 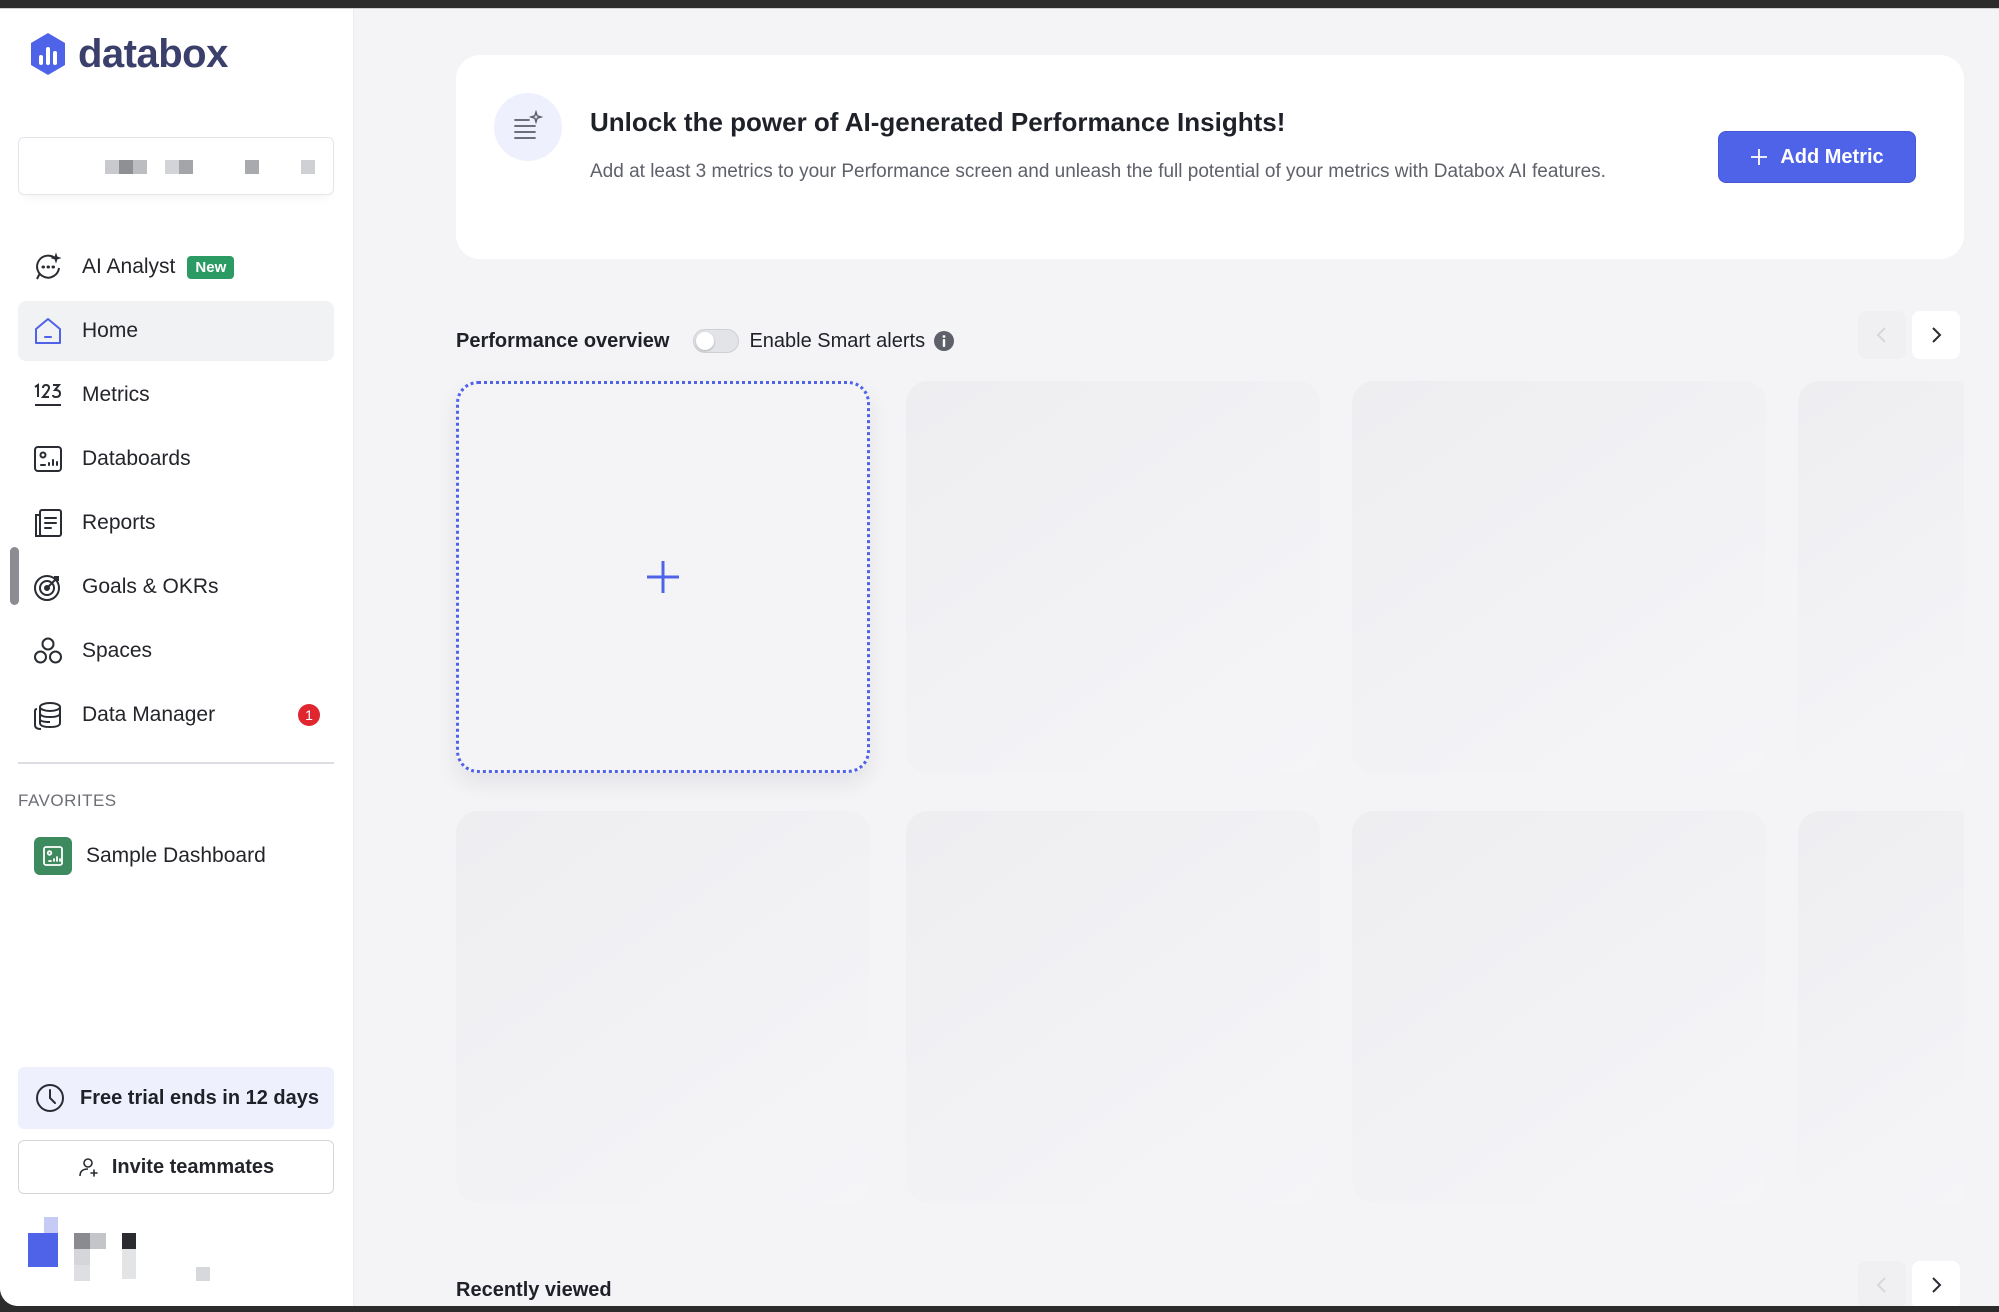 I want to click on sidebar-item-metrics: Metrics, so click(x=176, y=395).